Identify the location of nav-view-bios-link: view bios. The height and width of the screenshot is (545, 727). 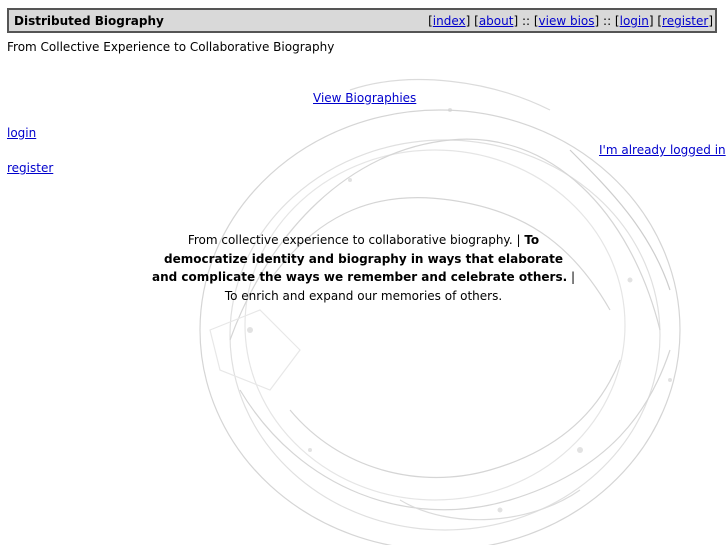
(567, 21).